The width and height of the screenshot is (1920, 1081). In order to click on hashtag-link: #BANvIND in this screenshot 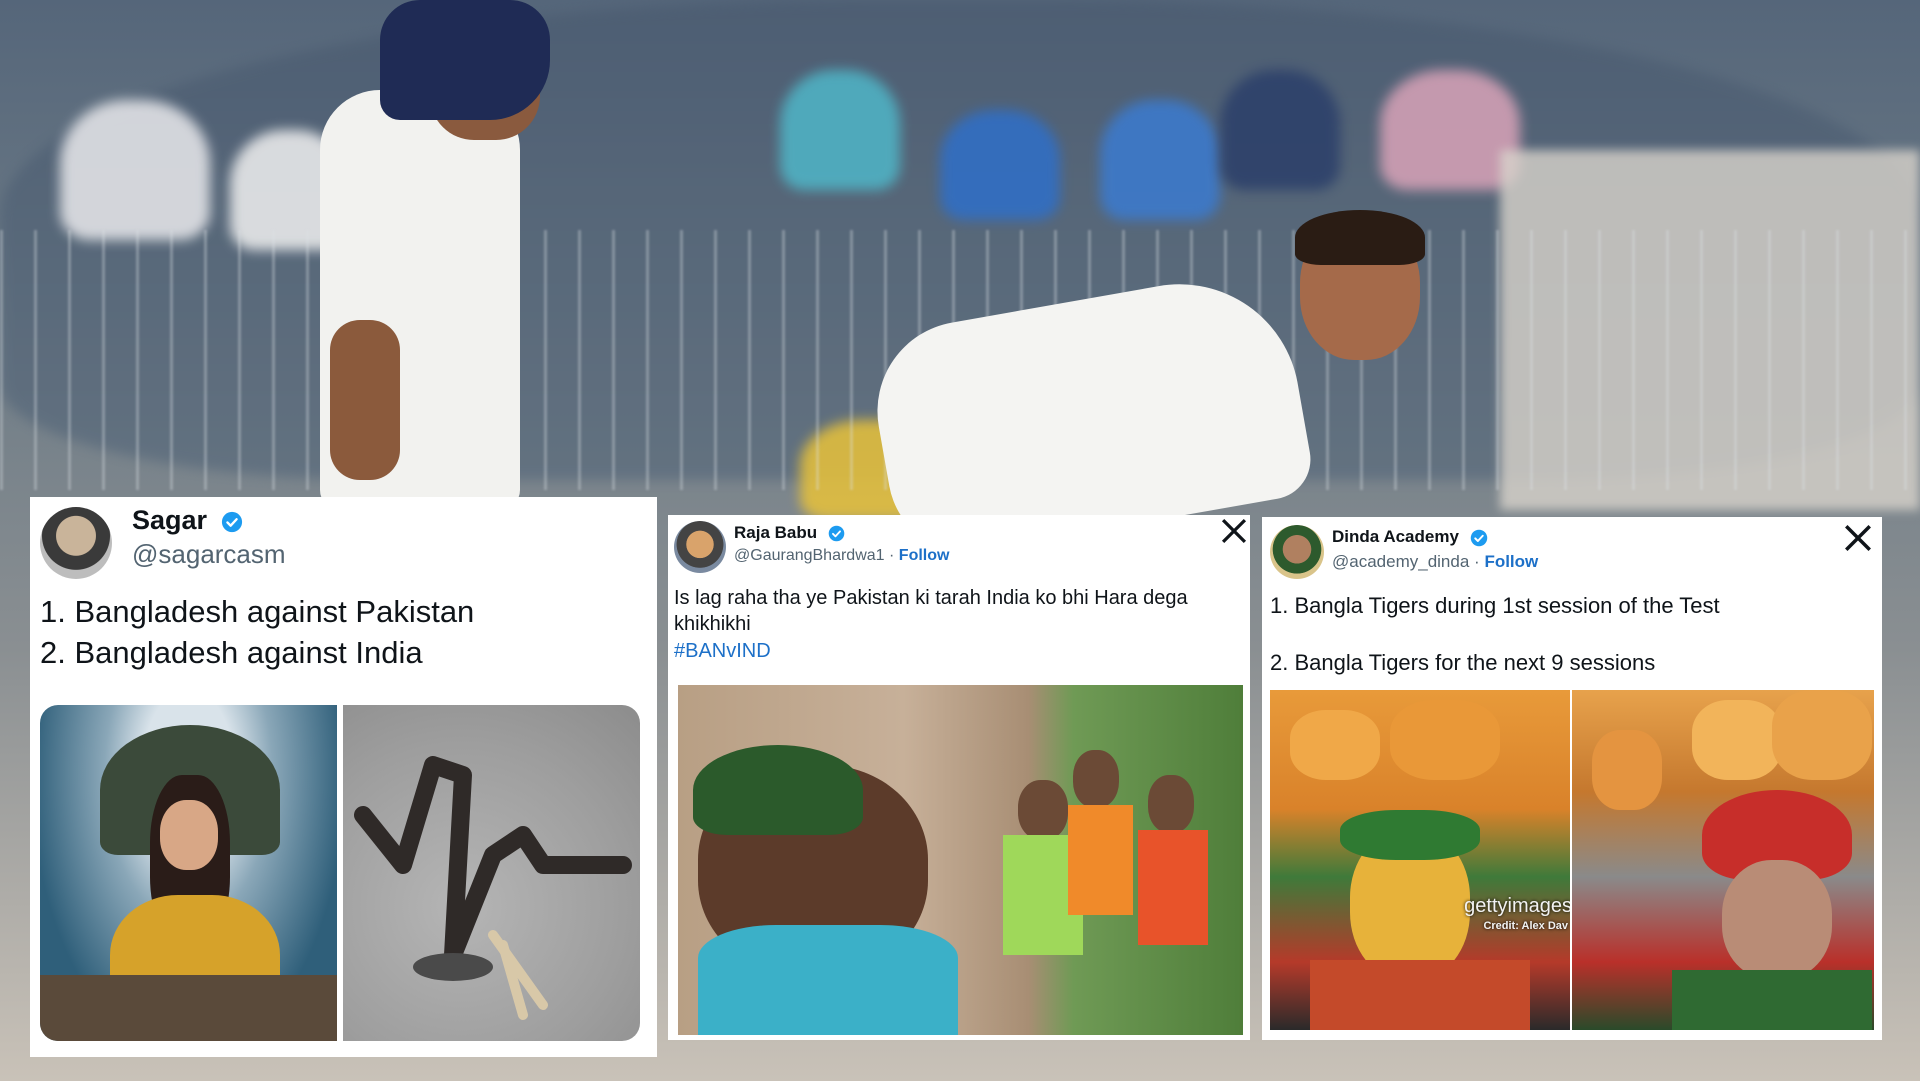, I will do `click(722, 651)`.